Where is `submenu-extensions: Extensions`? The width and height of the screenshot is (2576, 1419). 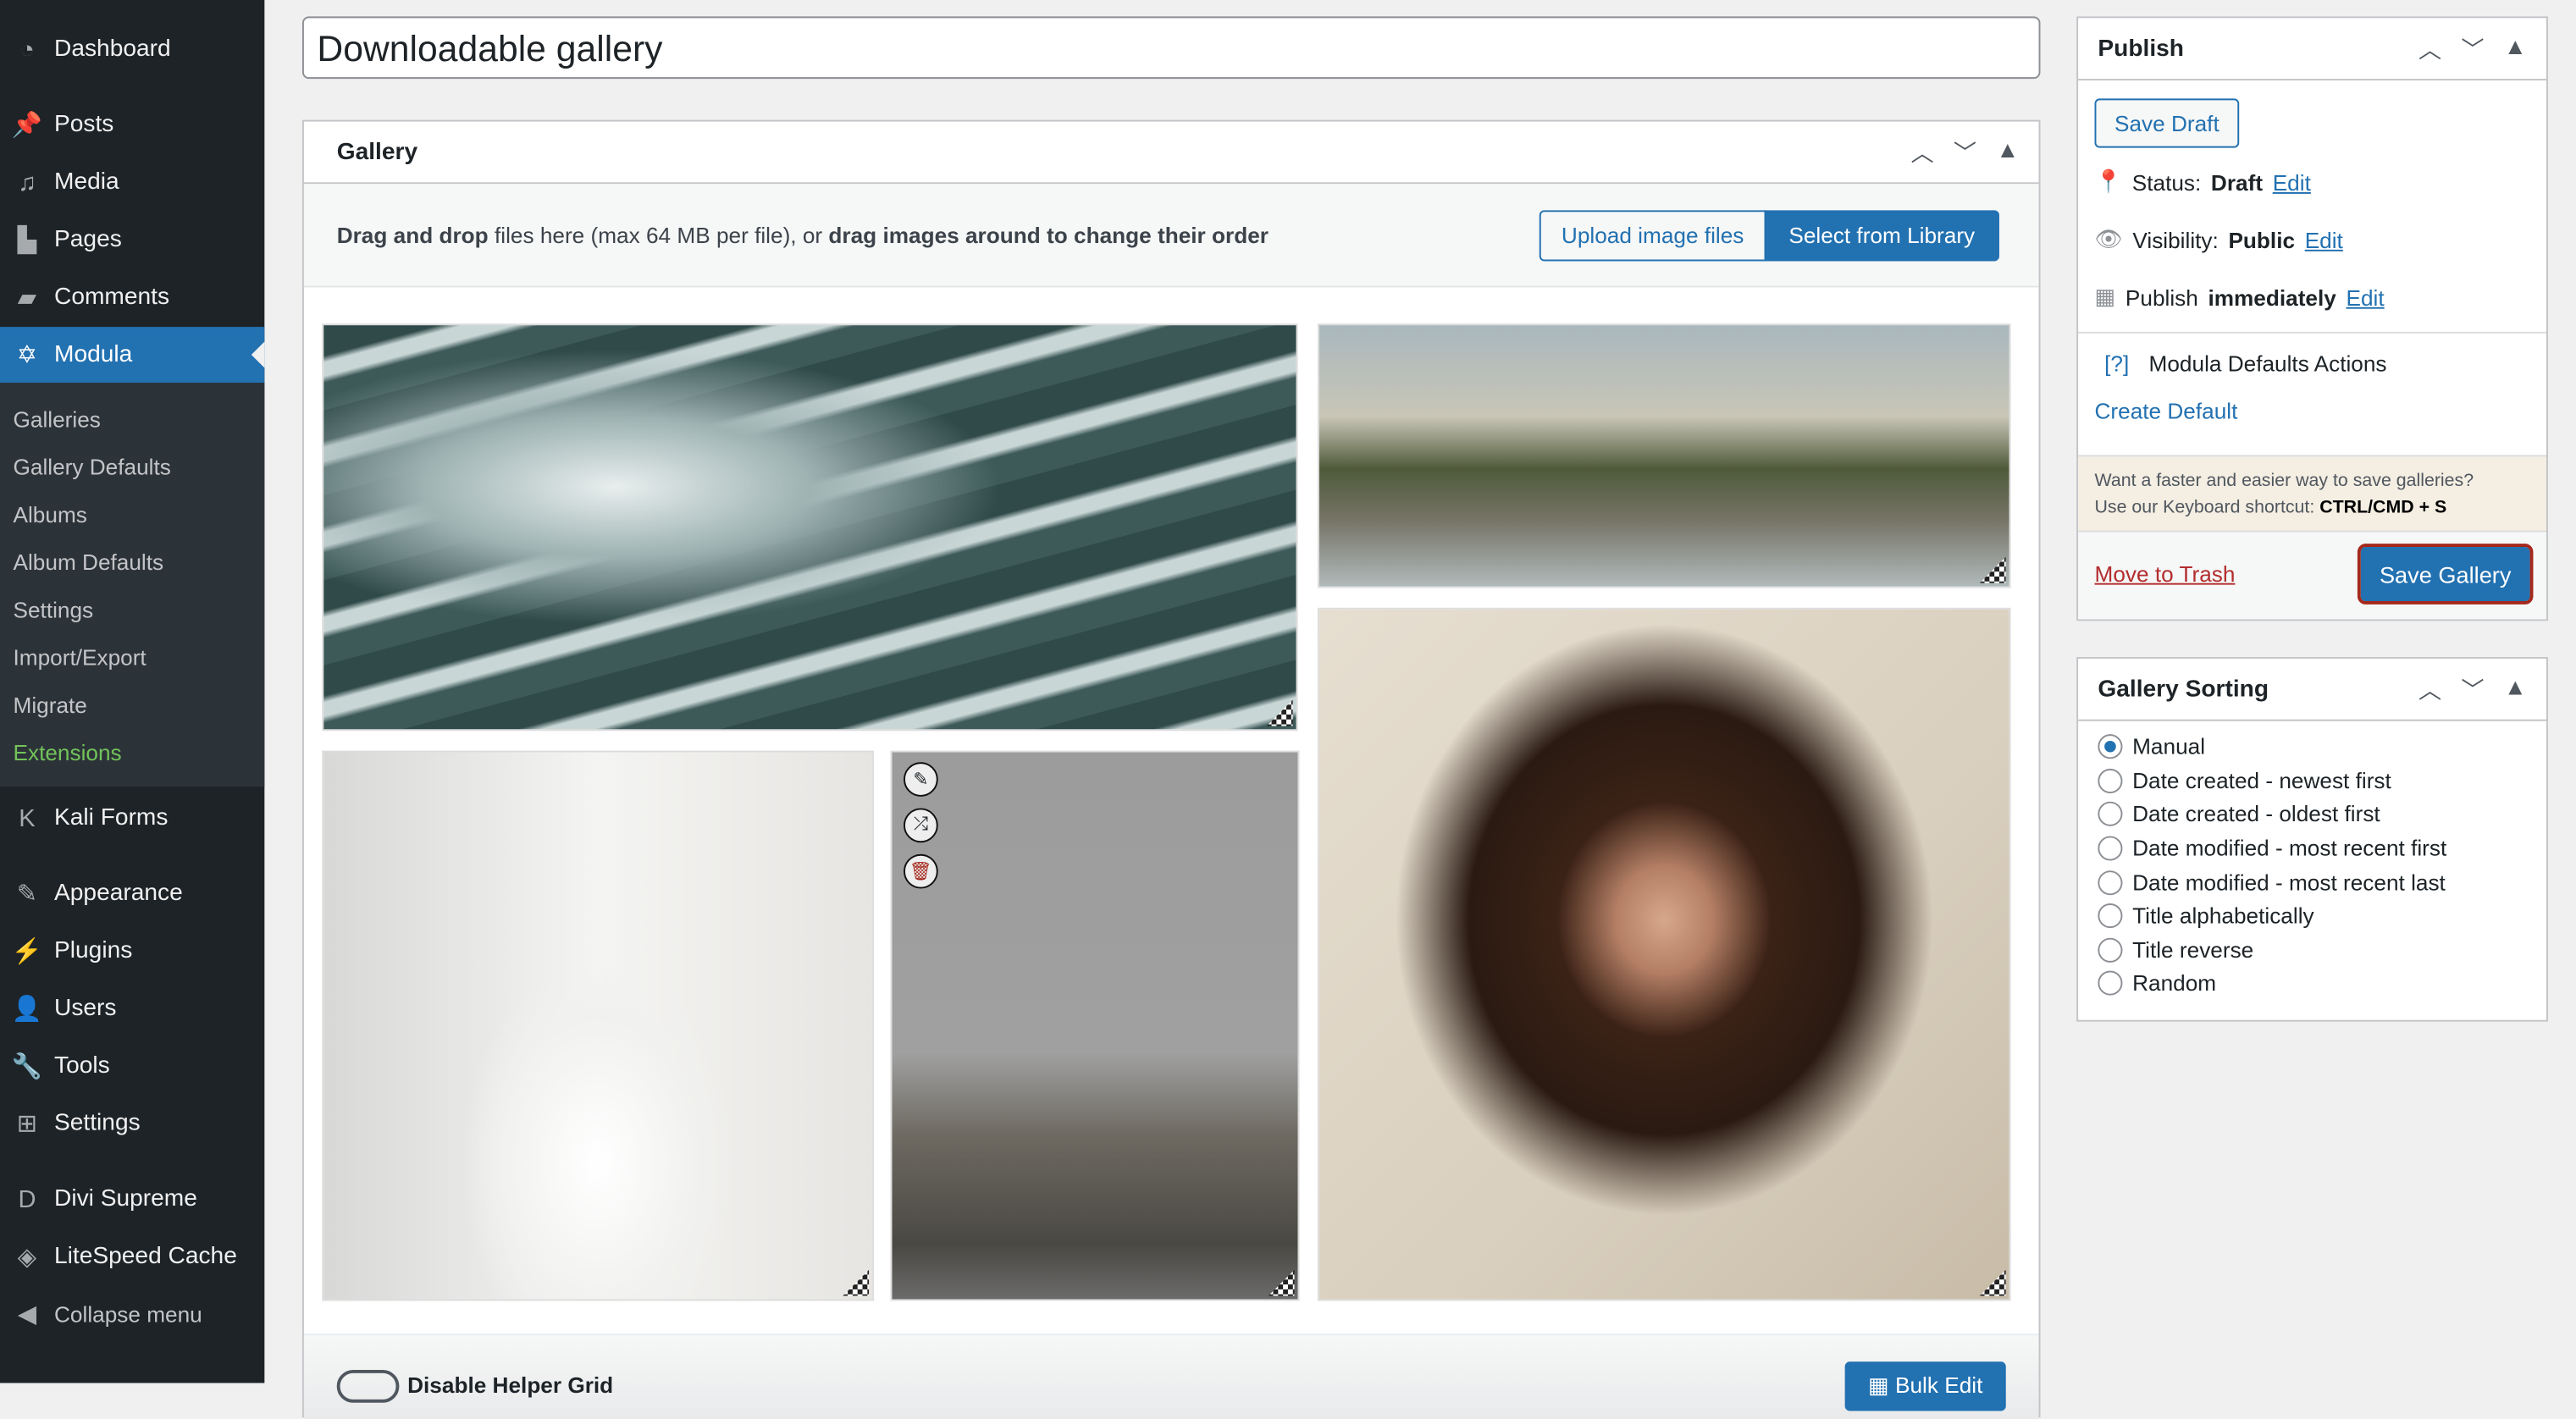 submenu-extensions: Extensions is located at coordinates (68, 753).